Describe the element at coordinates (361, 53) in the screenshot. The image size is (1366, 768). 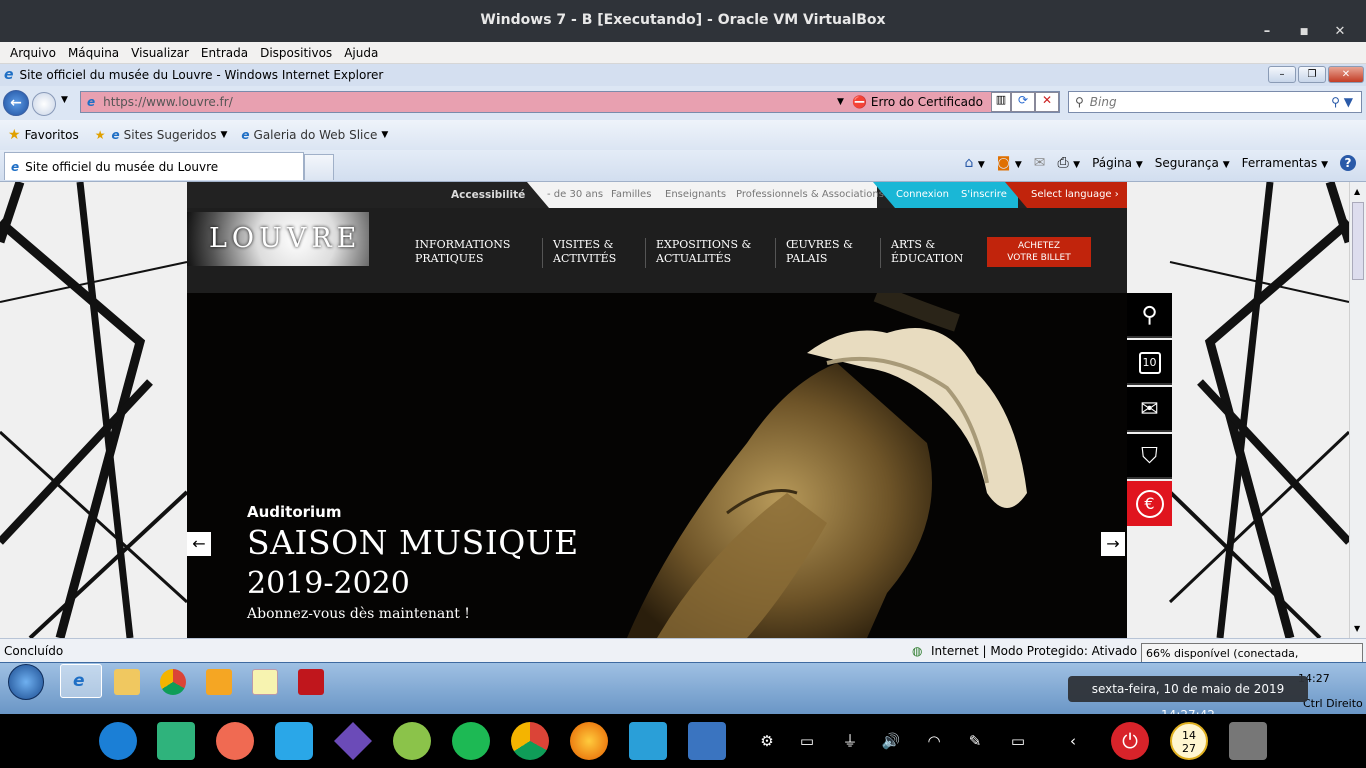
I see `menu-ajuda: Ajuda` at that location.